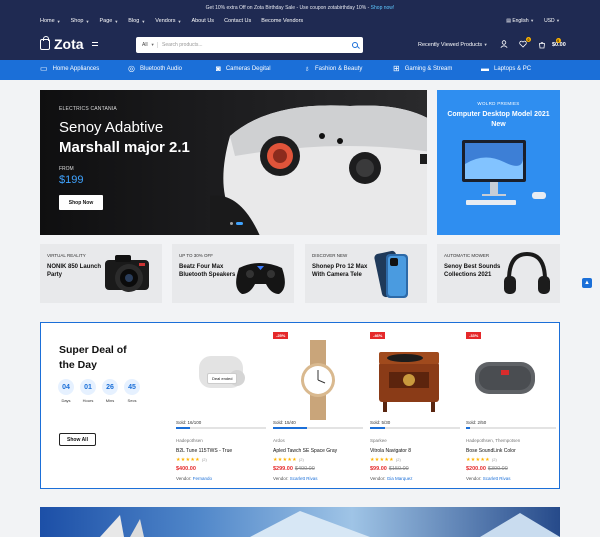 Image resolution: width=600 pixels, height=537 pixels. Describe the element at coordinates (378, 469) in the screenshot. I see `current-price: $99.00` at that location.